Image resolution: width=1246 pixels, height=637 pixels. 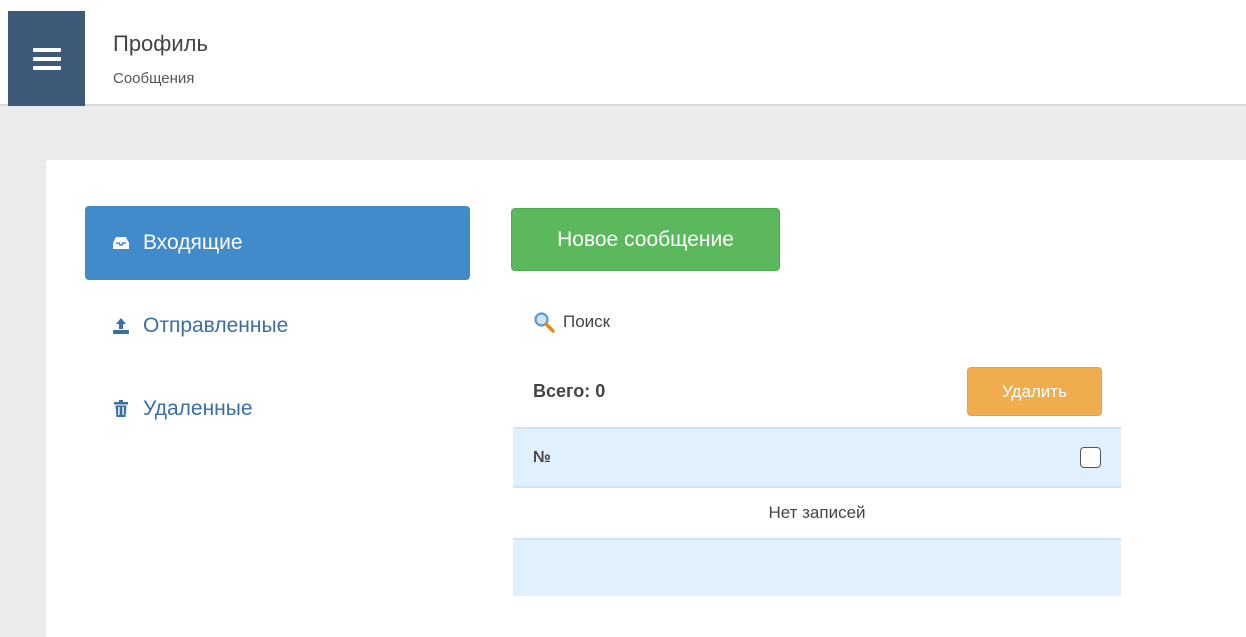 What do you see at coordinates (154, 78) in the screenshot?
I see `page-subtitle: Сообщения` at bounding box center [154, 78].